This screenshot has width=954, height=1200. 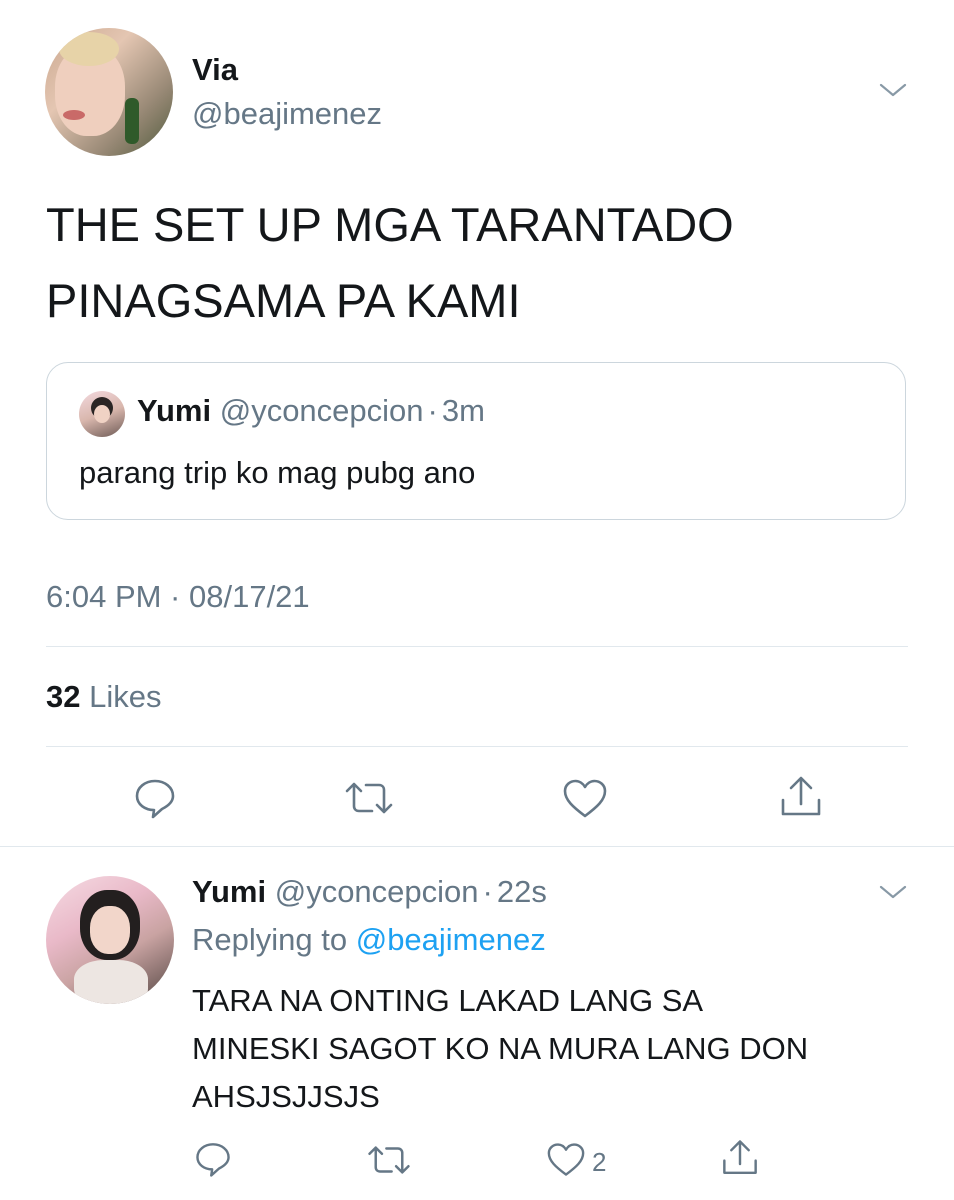 I want to click on reply-like-count: 2, so click(x=599, y=1162).